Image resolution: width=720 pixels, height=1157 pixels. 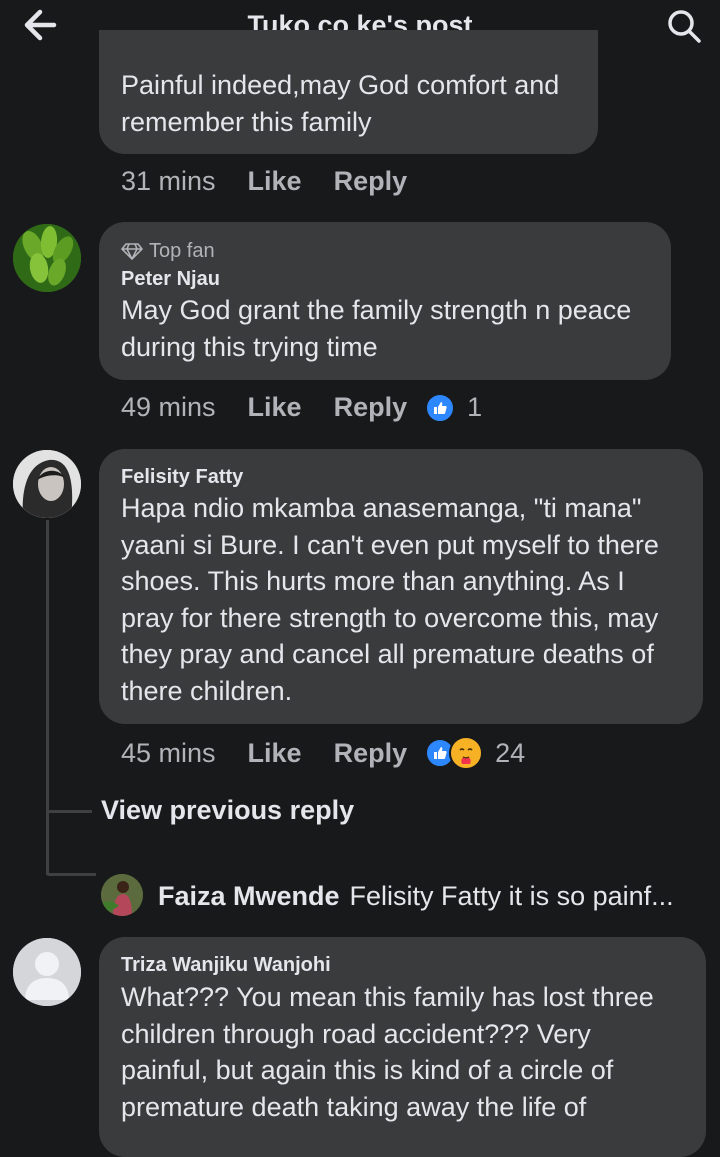 What do you see at coordinates (227, 810) in the screenshot?
I see `view-previous-replies-link: View previous reply` at bounding box center [227, 810].